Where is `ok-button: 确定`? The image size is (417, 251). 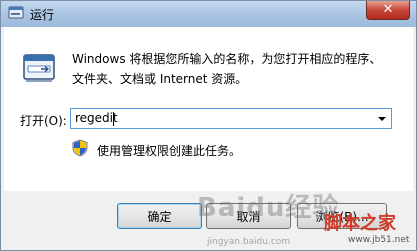 ok-button: 确定 is located at coordinates (159, 216).